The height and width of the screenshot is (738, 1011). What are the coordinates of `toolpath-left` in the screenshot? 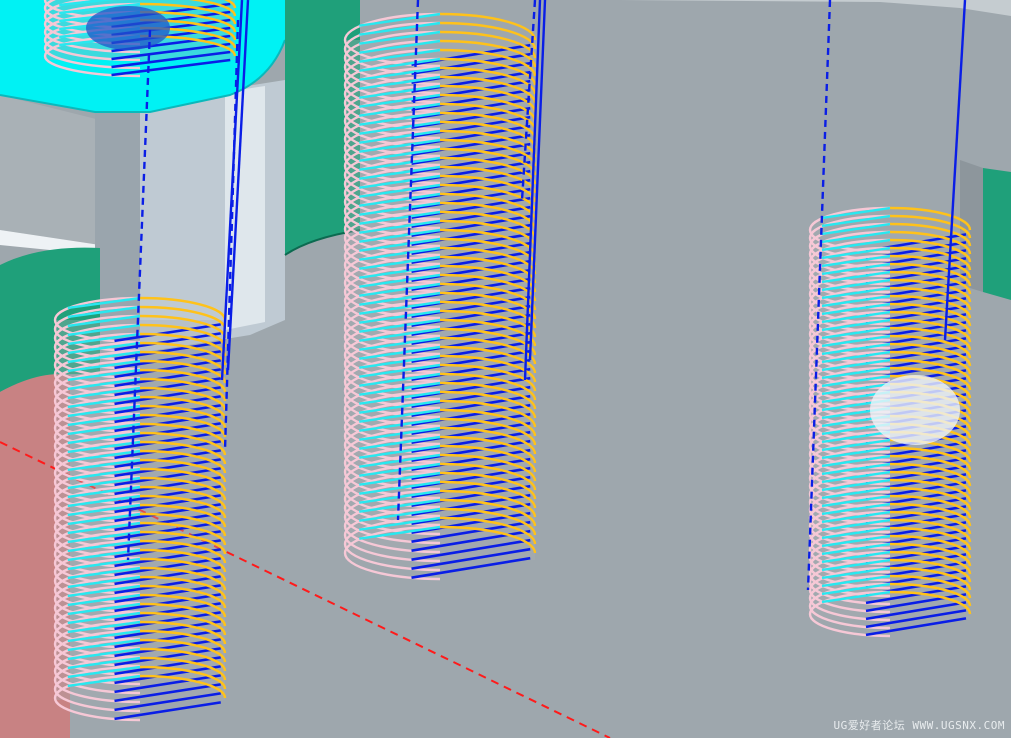 It's located at (140, 509).